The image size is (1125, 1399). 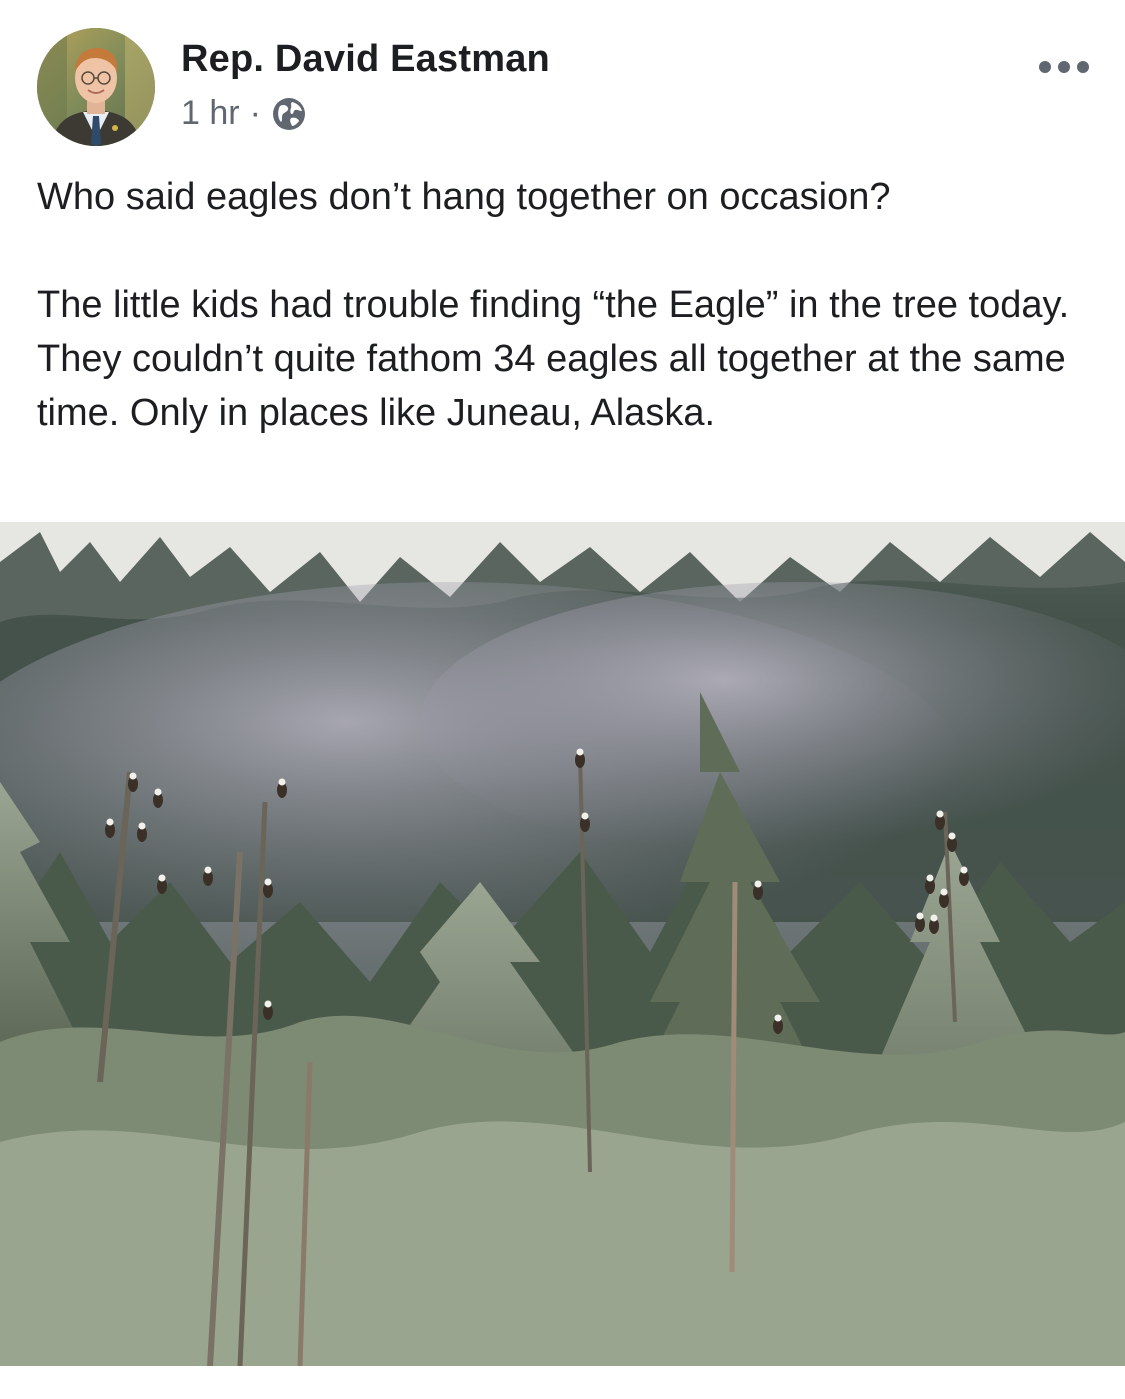 I want to click on more-options-icon, so click(x=1064, y=67).